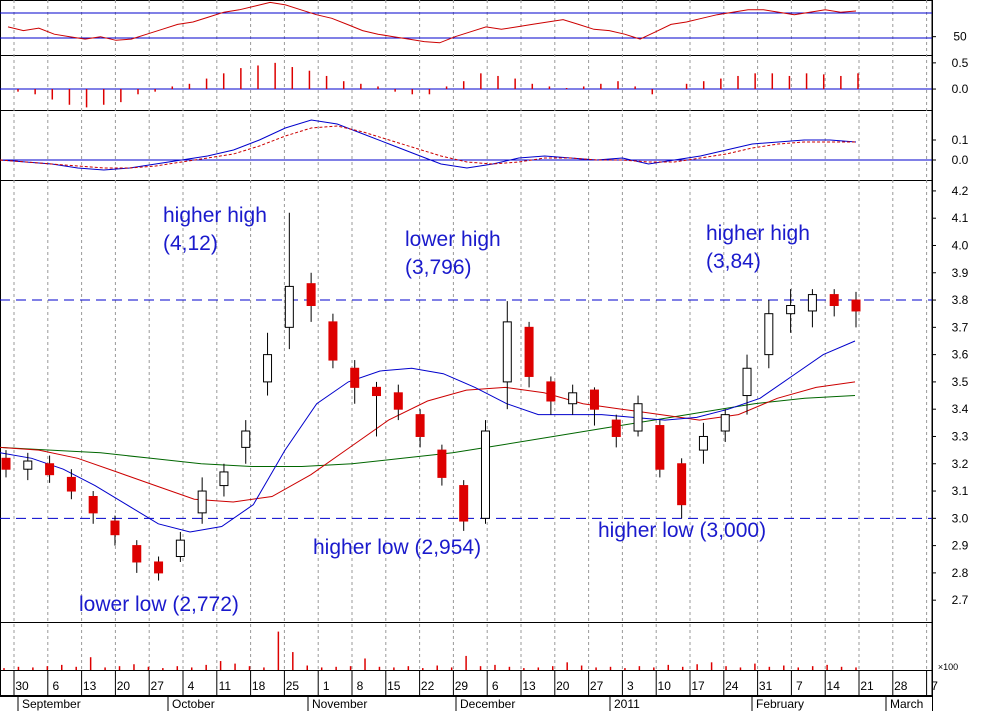 The width and height of the screenshot is (990, 716). What do you see at coordinates (960, 300) in the screenshot?
I see `y-tick-label: 3.8` at bounding box center [960, 300].